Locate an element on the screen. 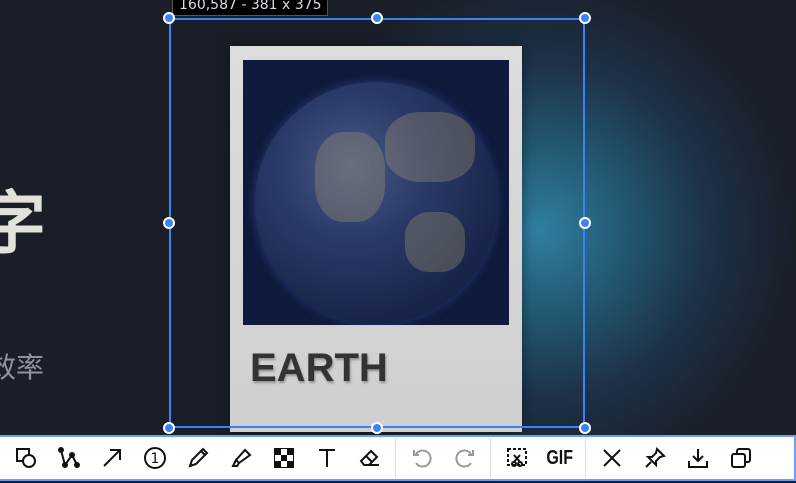 The width and height of the screenshot is (796, 483). eraser-icon is located at coordinates (369, 457).